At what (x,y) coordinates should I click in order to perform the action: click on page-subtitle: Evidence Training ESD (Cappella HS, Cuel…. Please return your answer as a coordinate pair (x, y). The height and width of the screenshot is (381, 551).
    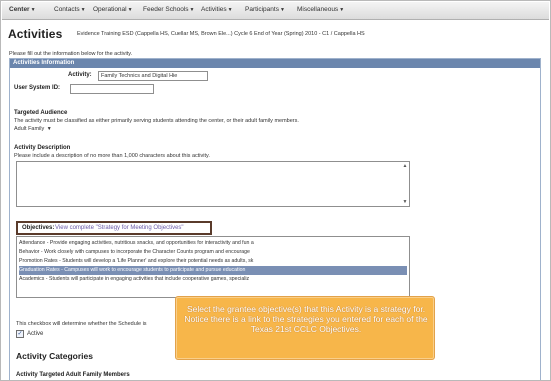
    Looking at the image, I should click on (221, 34).